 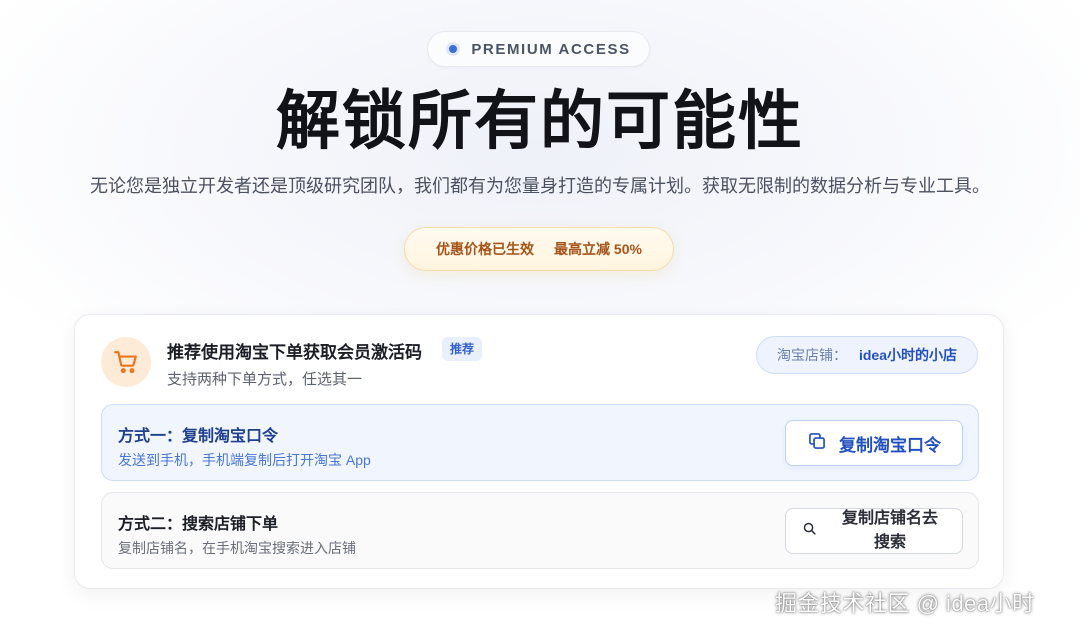 I want to click on copy-store-name-label: 复制店铺名去搜索, so click(x=889, y=530).